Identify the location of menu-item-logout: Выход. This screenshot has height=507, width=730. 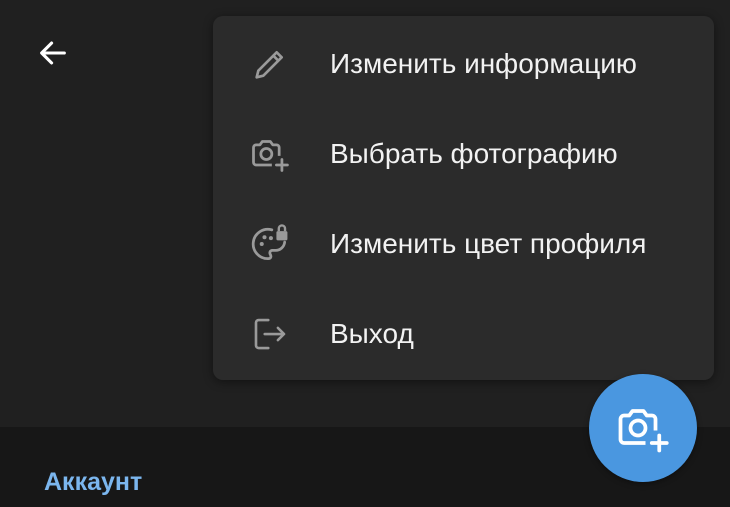
(463, 334).